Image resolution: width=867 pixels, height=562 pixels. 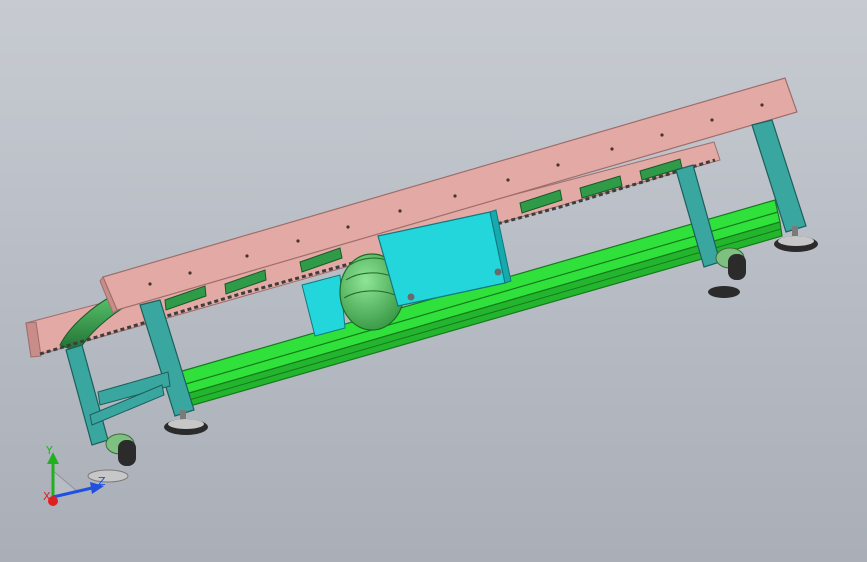 What do you see at coordinates (49, 450) in the screenshot?
I see `triad-label-y: Y` at bounding box center [49, 450].